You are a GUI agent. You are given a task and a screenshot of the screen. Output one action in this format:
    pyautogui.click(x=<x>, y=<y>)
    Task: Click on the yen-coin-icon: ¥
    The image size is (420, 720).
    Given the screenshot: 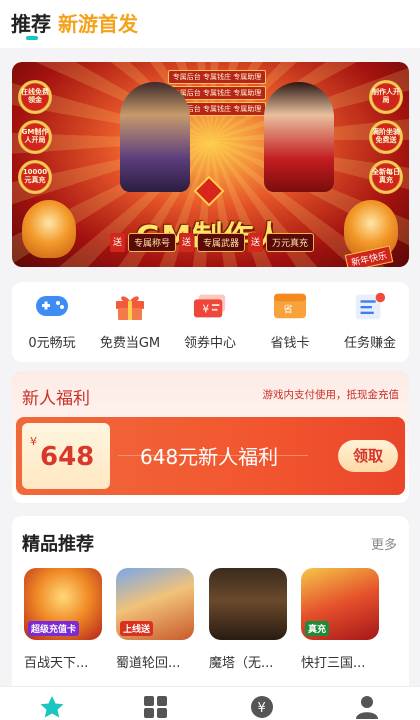 What is the action you would take?
    pyautogui.click(x=262, y=707)
    